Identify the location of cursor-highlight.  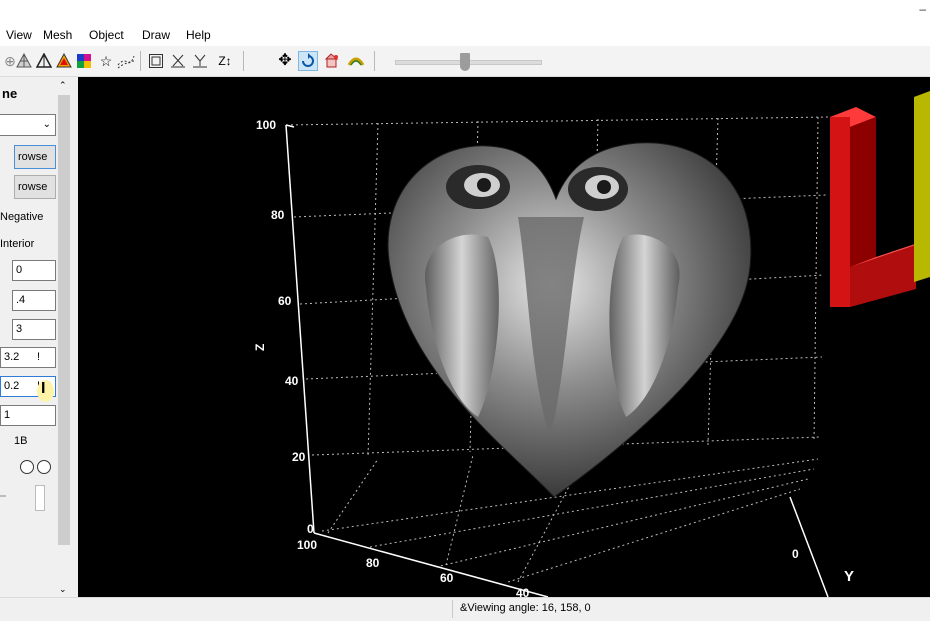
(45, 391).